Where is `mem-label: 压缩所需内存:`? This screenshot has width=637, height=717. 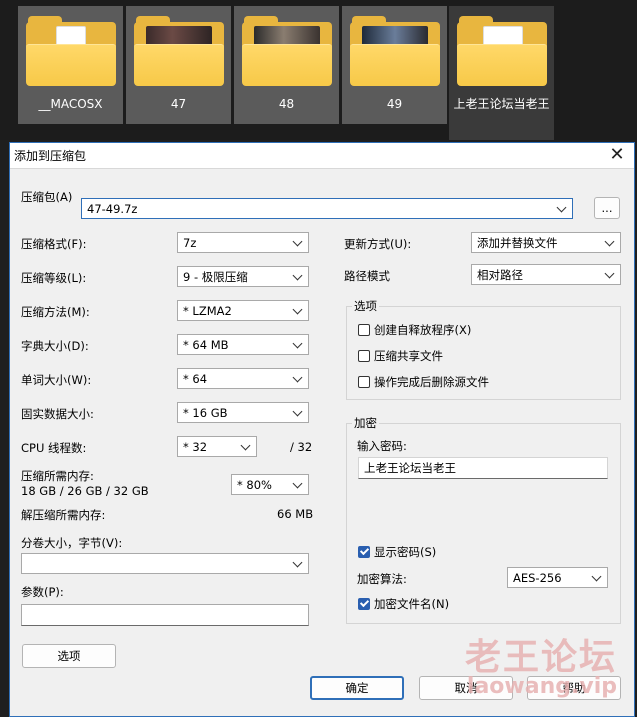 mem-label: 压缩所需内存: is located at coordinates (57, 476).